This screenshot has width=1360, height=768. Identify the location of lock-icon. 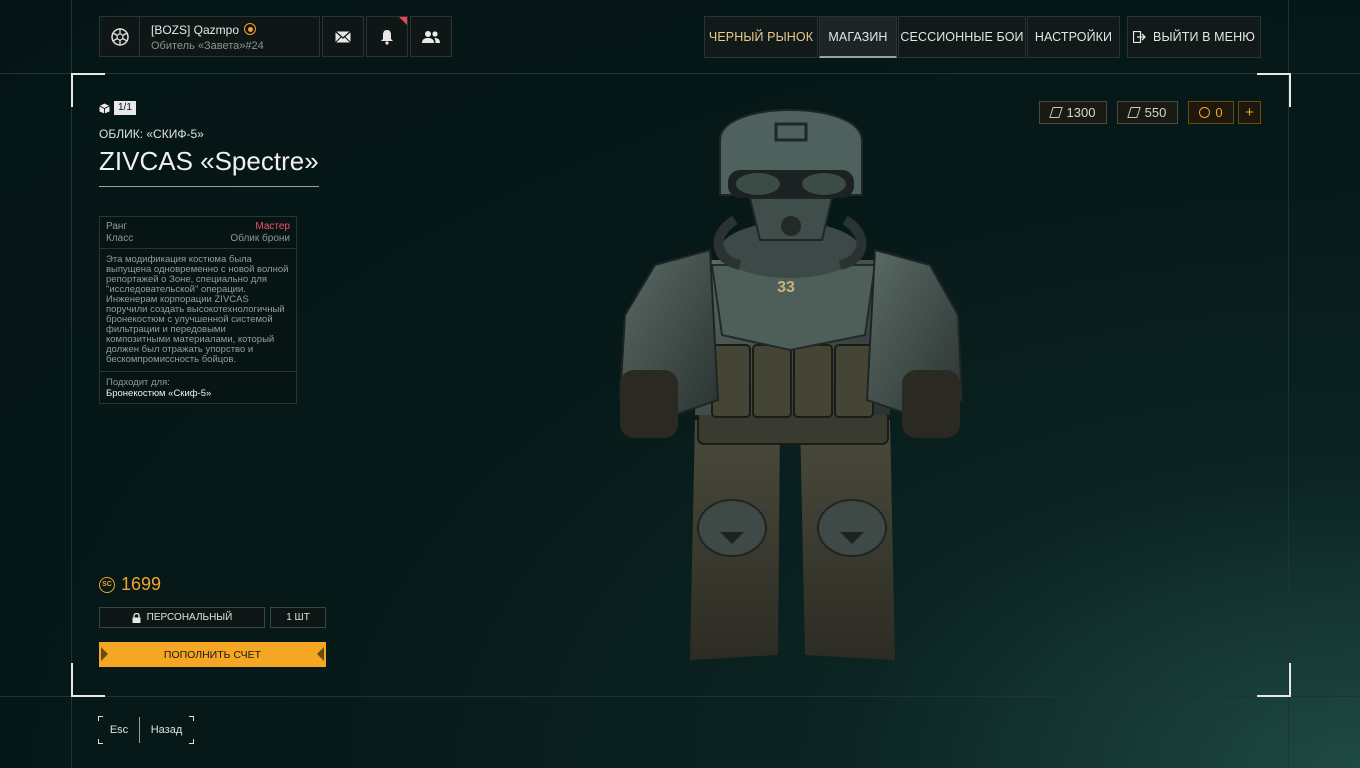
(136, 617).